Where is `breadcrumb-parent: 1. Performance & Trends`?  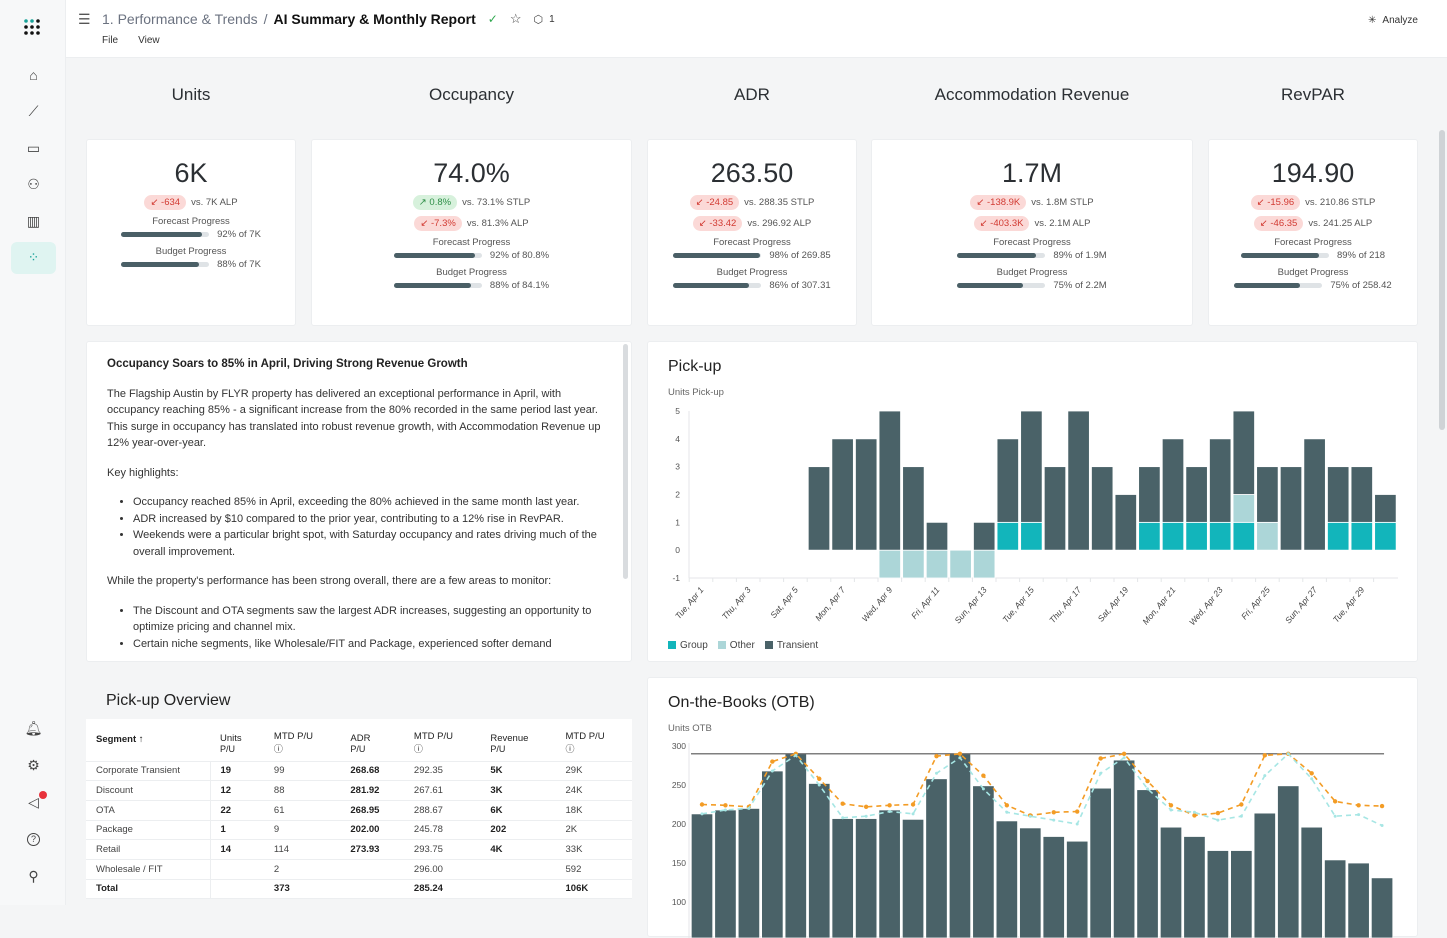
breadcrumb-parent: 1. Performance & Trends is located at coordinates (180, 19).